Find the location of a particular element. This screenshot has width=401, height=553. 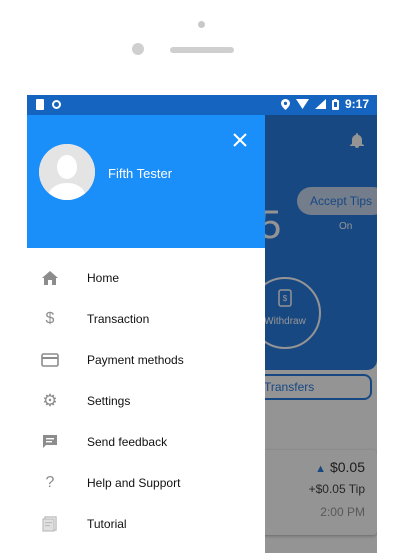

menu-item-payment-methods: Payment methods is located at coordinates (146, 359).